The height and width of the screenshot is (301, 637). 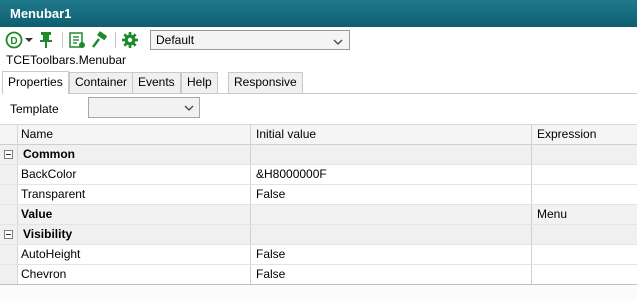 I want to click on property-expression: Menu, so click(x=584, y=214).